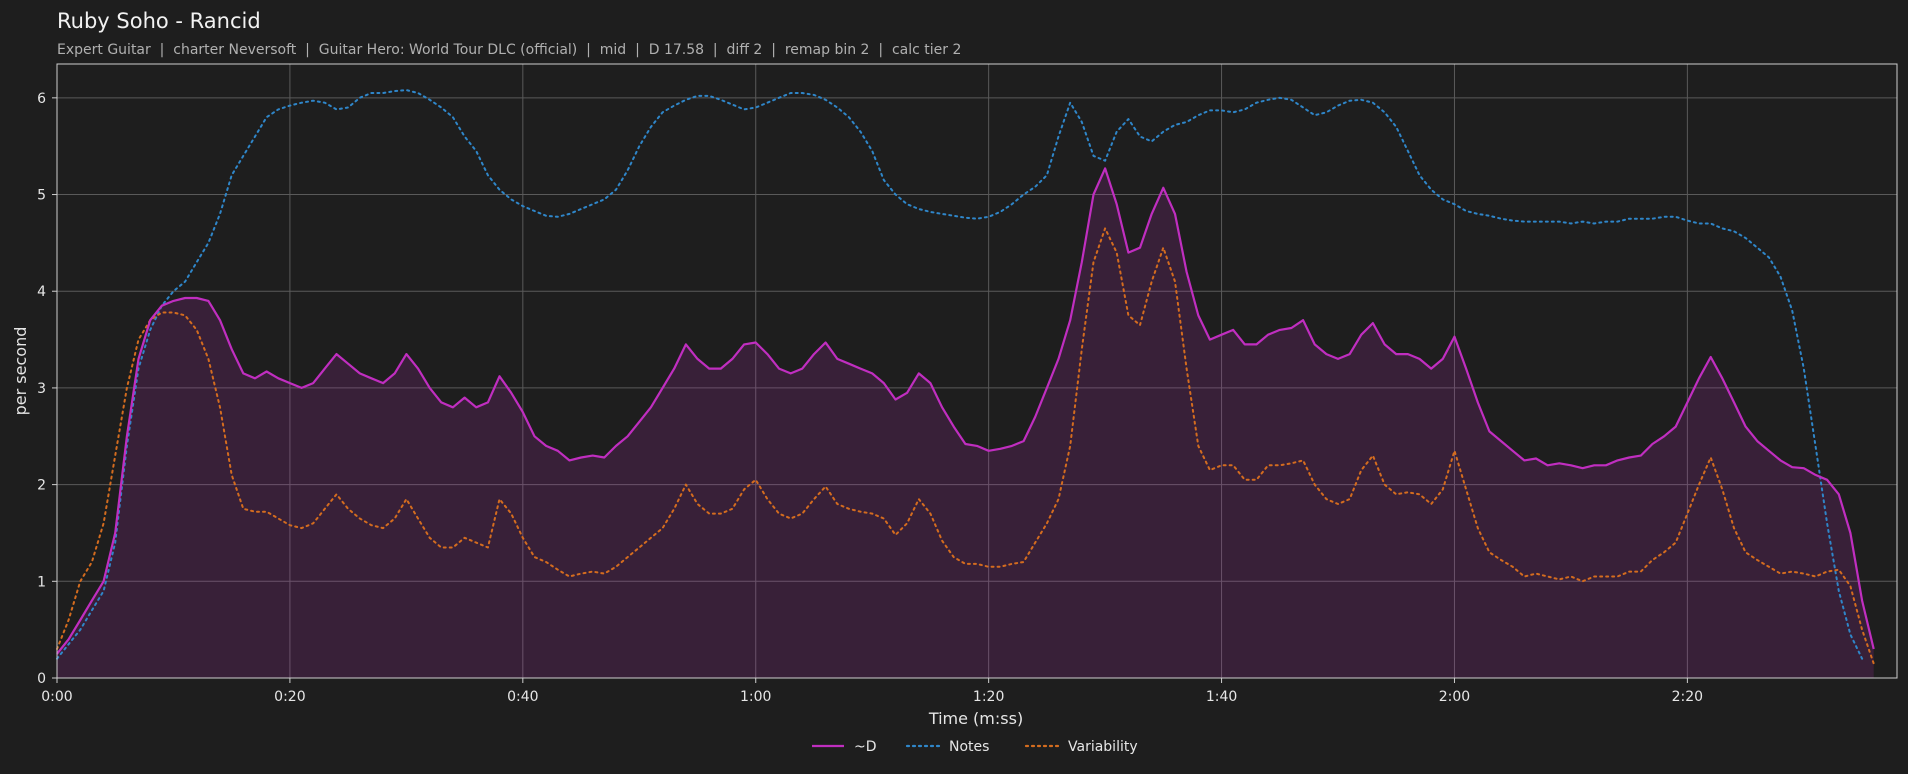 The height and width of the screenshot is (774, 1908). Describe the element at coordinates (41, 99) in the screenshot. I see `y-tick-label: 6` at that location.